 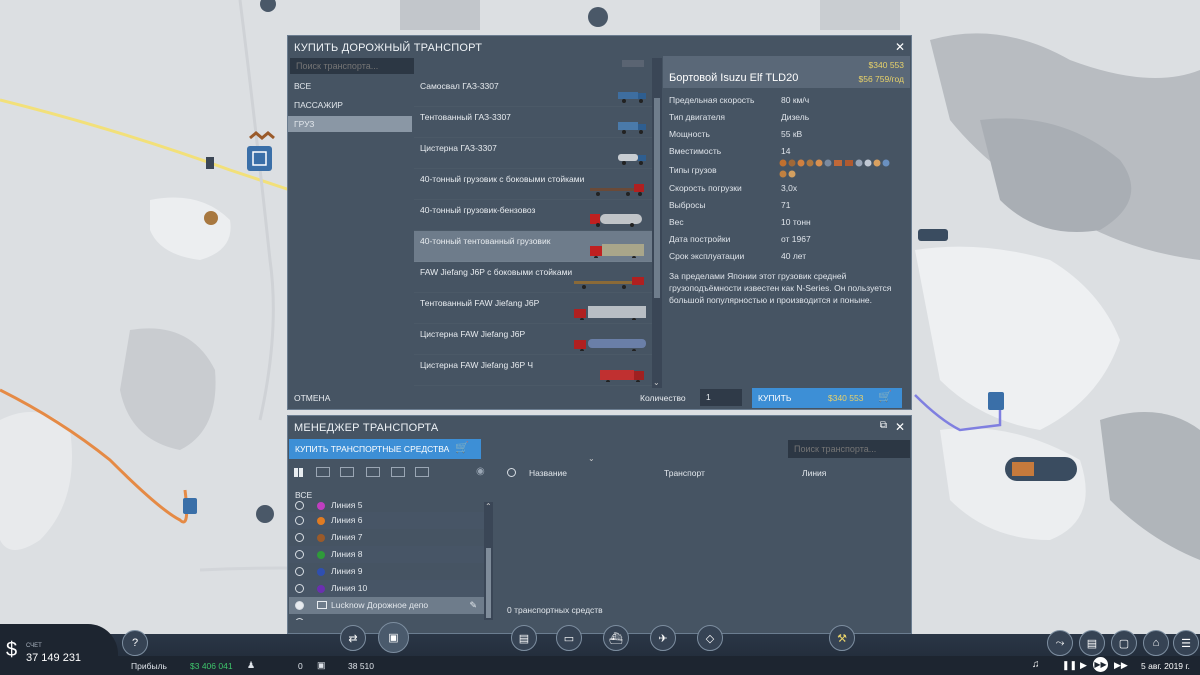 What do you see at coordinates (533, 153) in the screenshot?
I see `vehicle-row: Цистерна ГАЗ-3307` at bounding box center [533, 153].